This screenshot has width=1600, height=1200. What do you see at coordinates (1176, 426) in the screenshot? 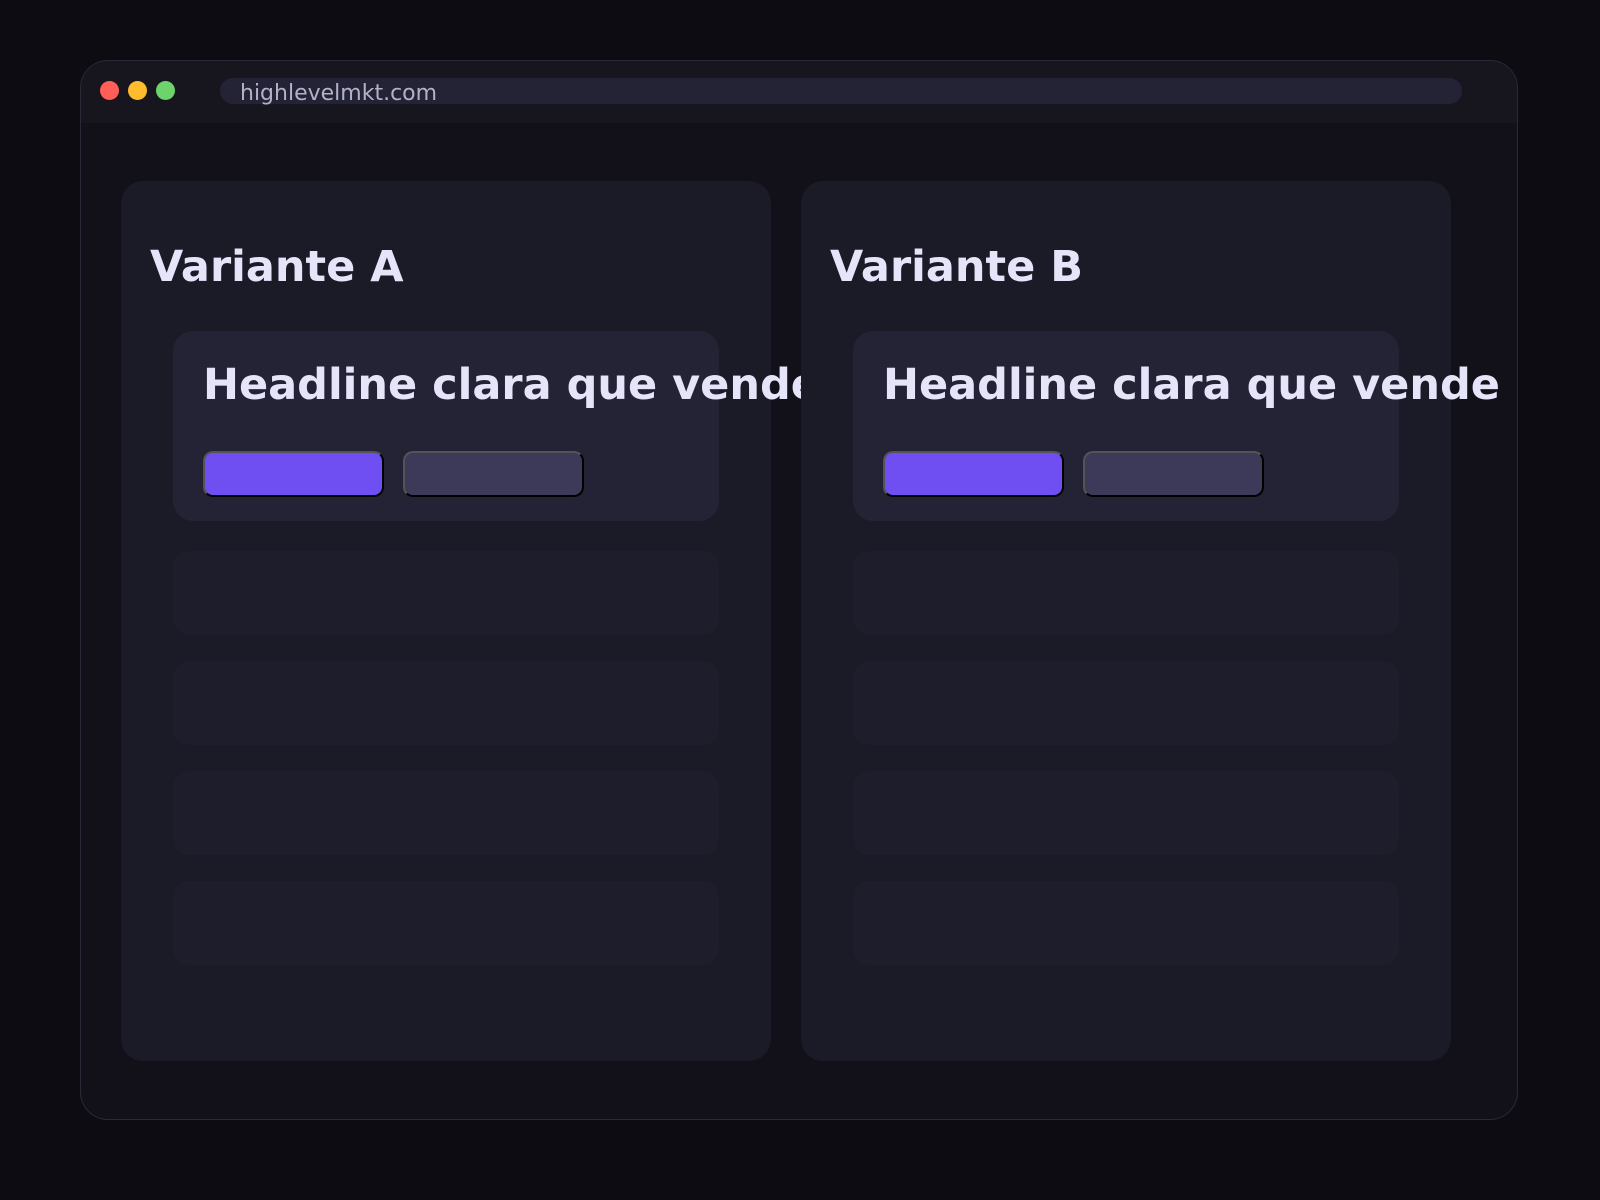
I see `variant-b-hero: Headline clara que vende` at bounding box center [1176, 426].